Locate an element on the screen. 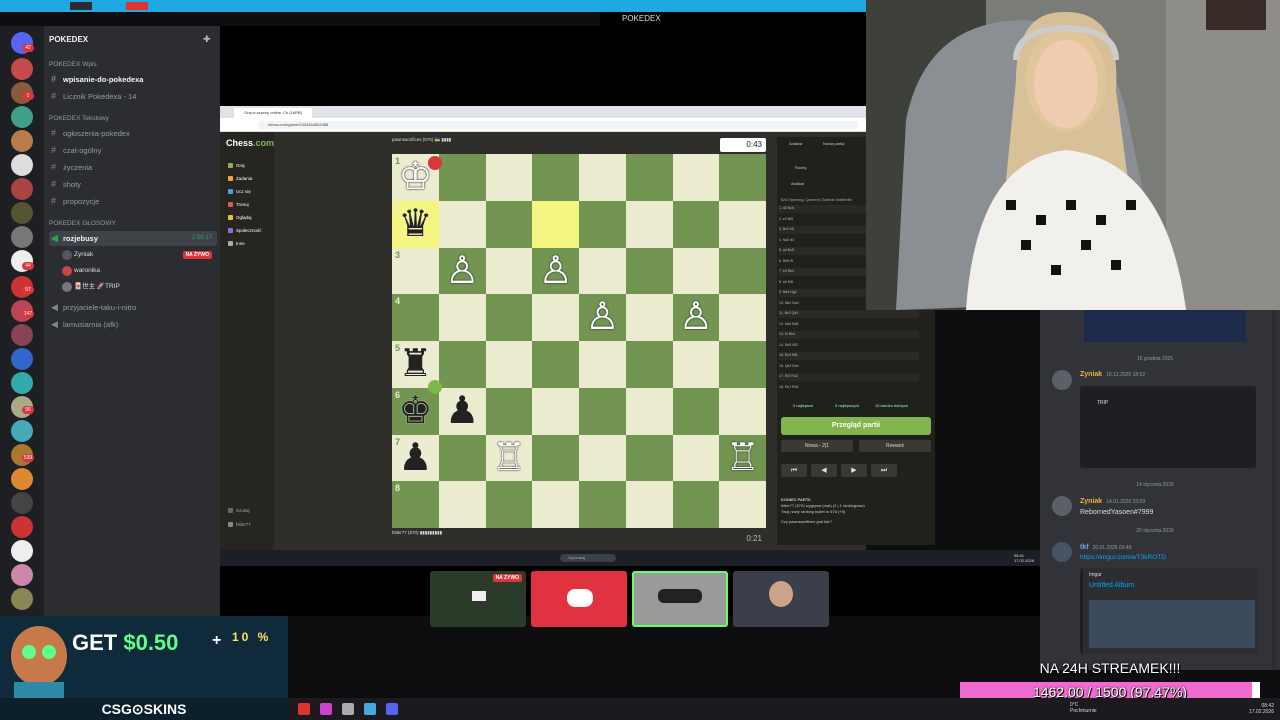 Image resolution: width=1280 pixels, height=720 pixels. prev-move-button: ◀ is located at coordinates (824, 470).